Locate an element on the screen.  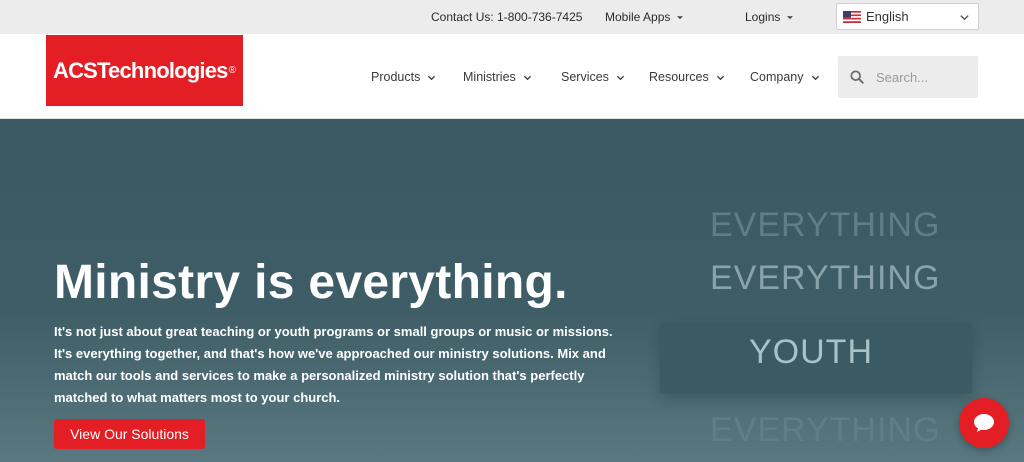
search-icon is located at coordinates (857, 77).